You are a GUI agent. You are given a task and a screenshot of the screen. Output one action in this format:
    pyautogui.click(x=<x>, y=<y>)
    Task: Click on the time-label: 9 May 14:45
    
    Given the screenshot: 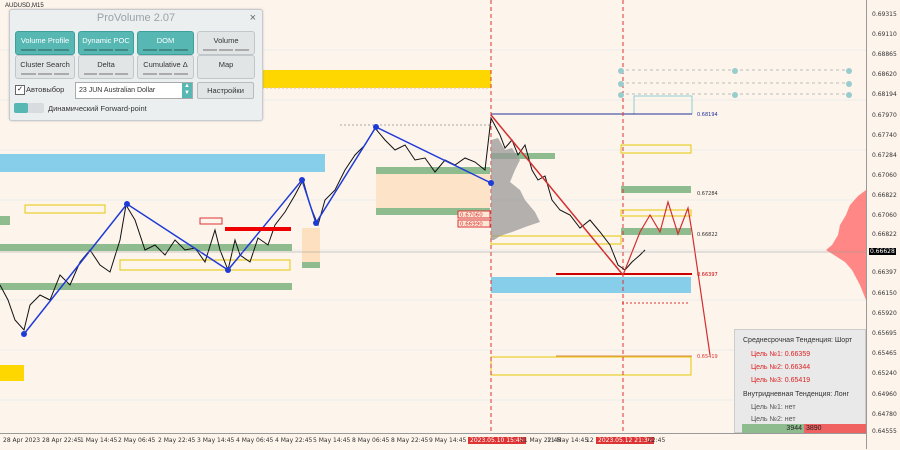 What is the action you would take?
    pyautogui.click(x=448, y=440)
    